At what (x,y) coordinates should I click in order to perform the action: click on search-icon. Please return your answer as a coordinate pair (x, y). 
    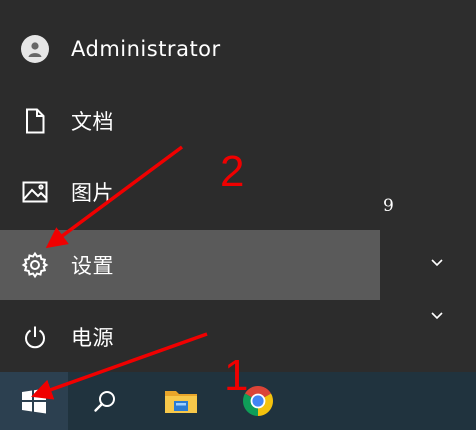
    Looking at the image, I should click on (104, 401).